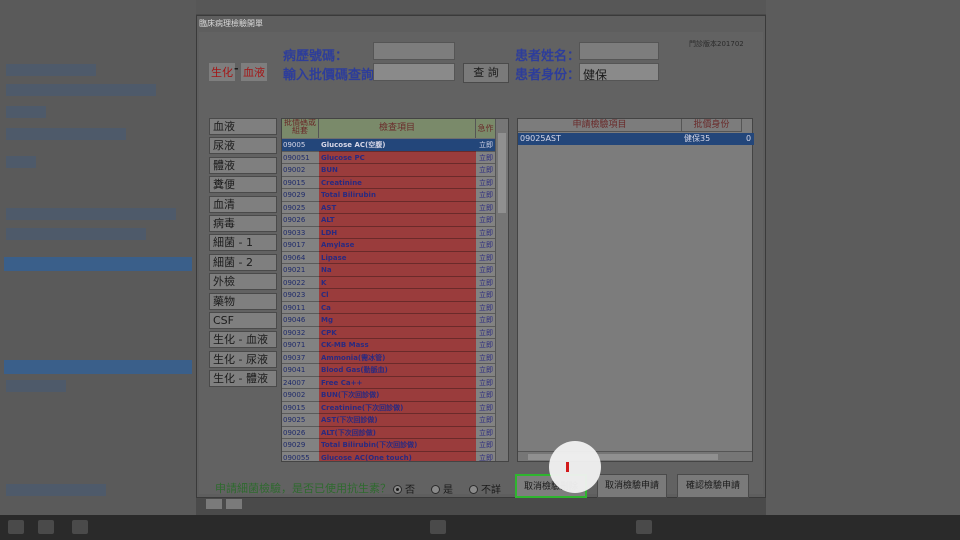 The image size is (960, 540). What do you see at coordinates (243, 282) in the screenshot?
I see `category-button: 外檢` at bounding box center [243, 282].